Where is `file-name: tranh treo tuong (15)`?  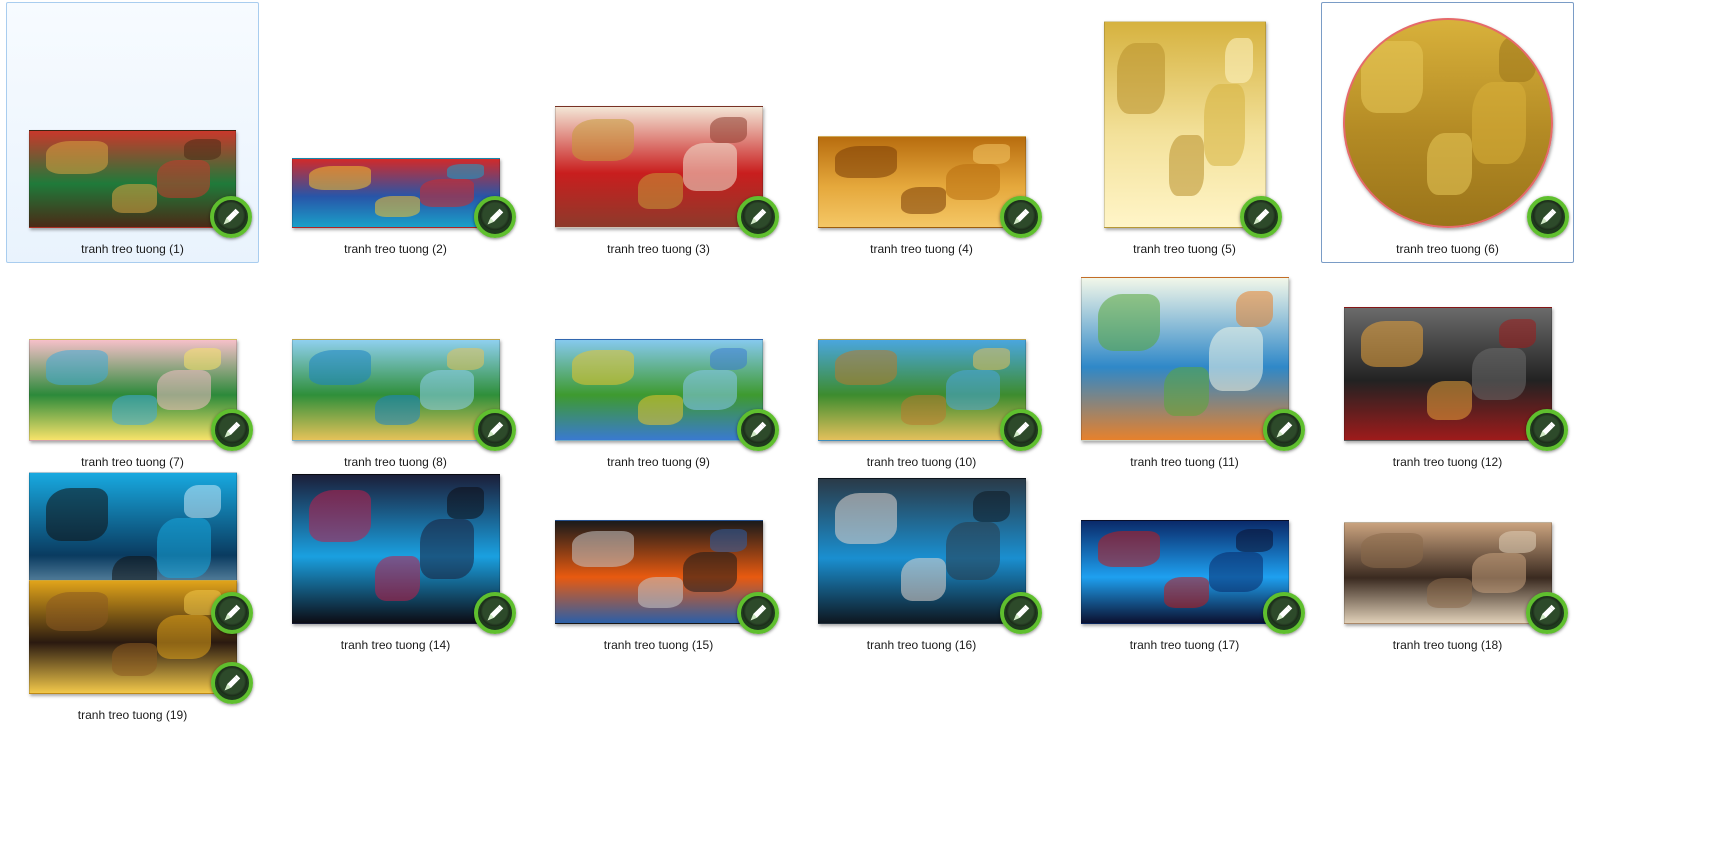
file-name: tranh treo tuong (15) is located at coordinates (658, 645).